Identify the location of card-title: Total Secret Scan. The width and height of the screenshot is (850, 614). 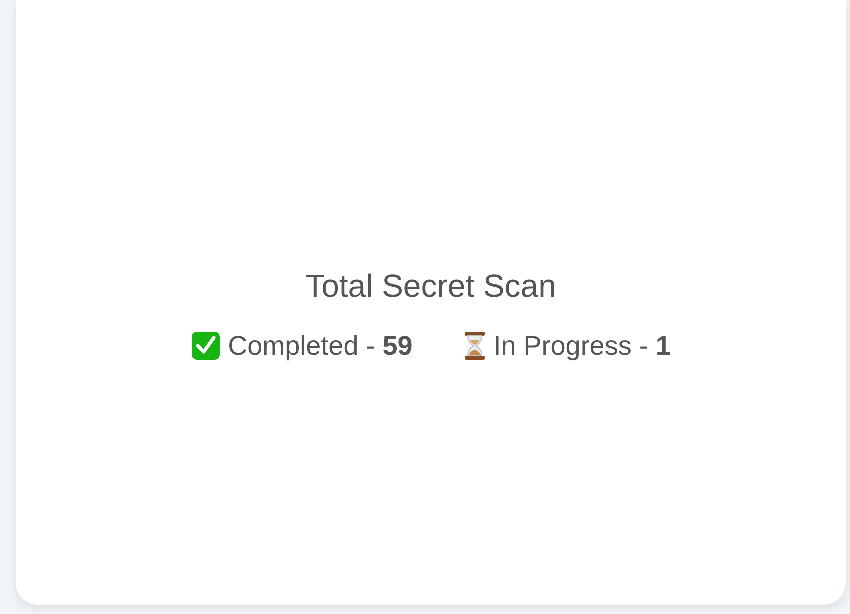
(431, 286).